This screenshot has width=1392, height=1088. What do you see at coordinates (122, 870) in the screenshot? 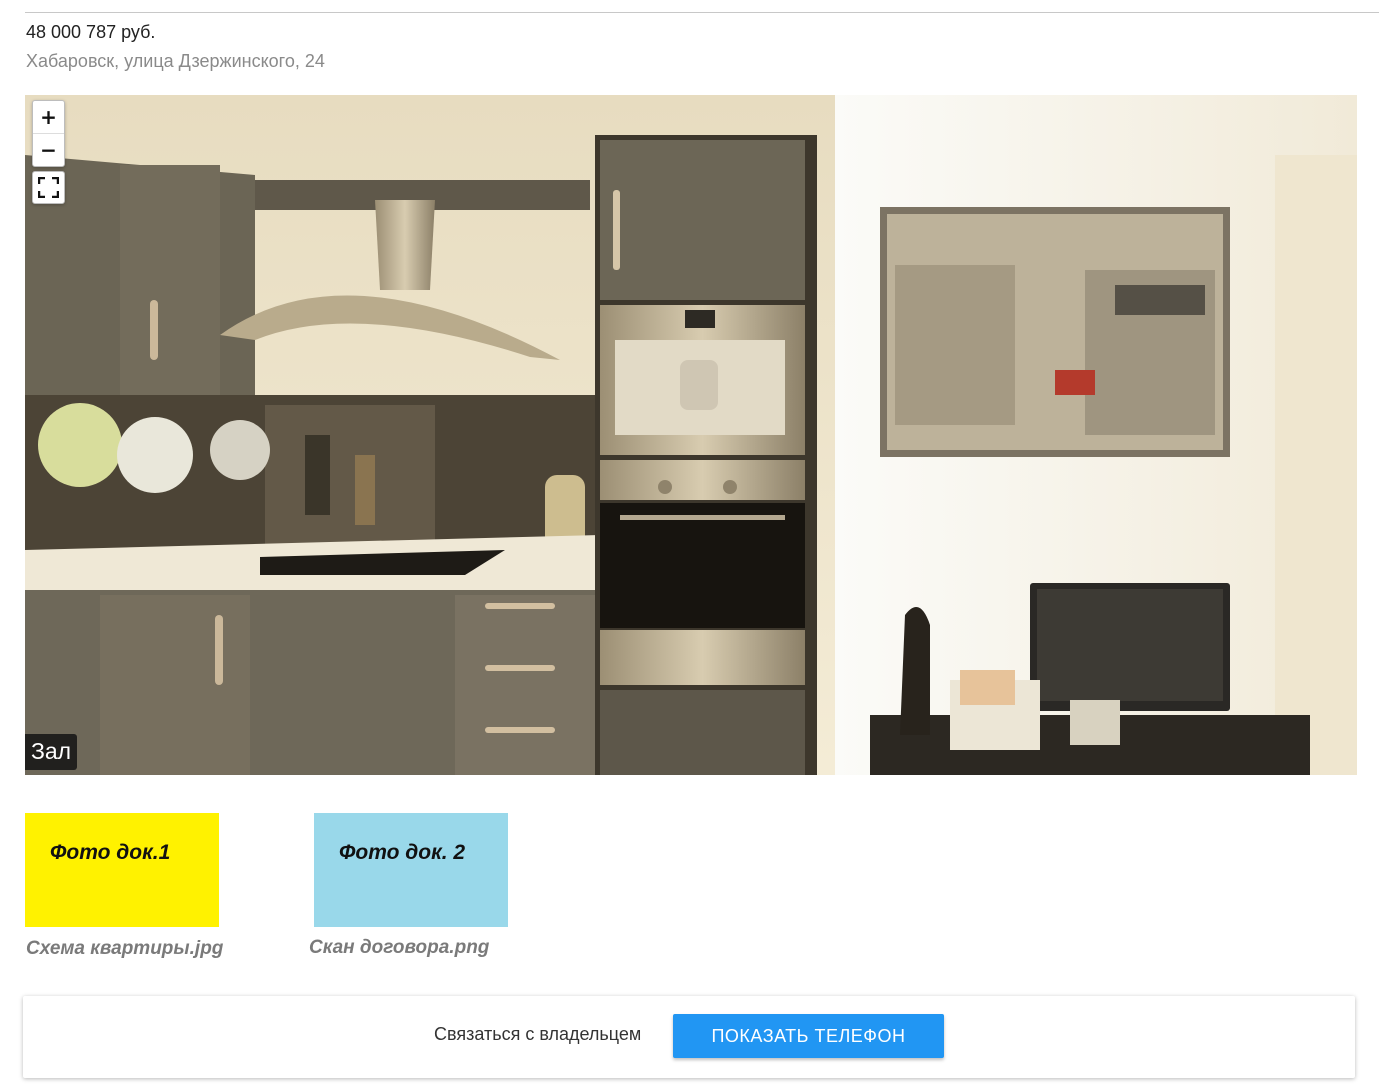
I see `document-thumbnail-1: Фото док.1` at bounding box center [122, 870].